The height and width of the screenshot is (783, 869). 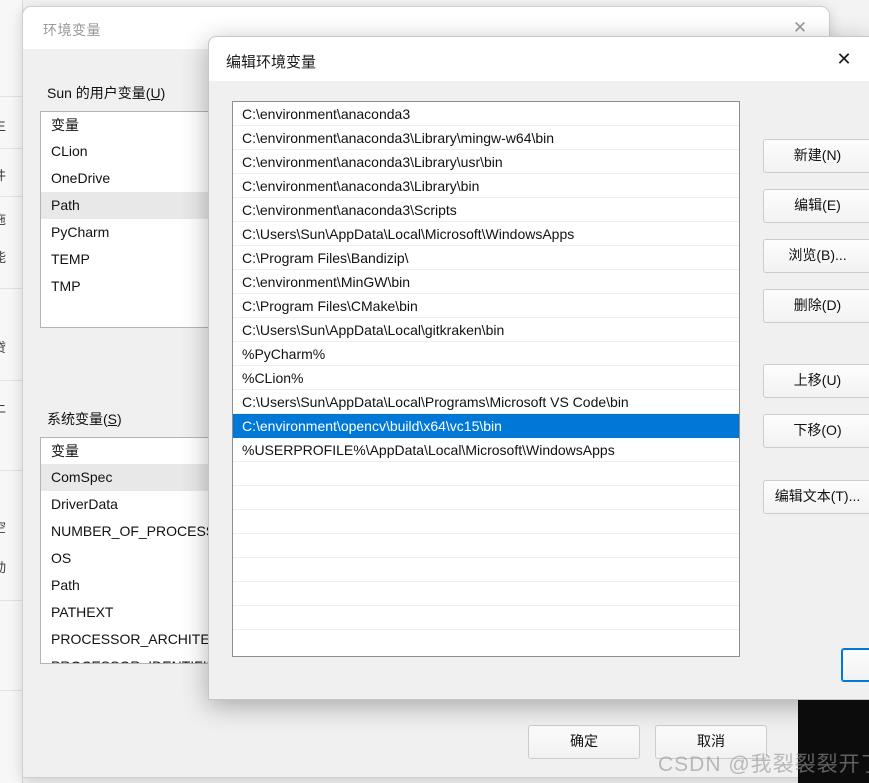 What do you see at coordinates (486, 426) in the screenshot?
I see `path-entry-row-selected: C:\environment\opencv\build\x64\vc15\bin` at bounding box center [486, 426].